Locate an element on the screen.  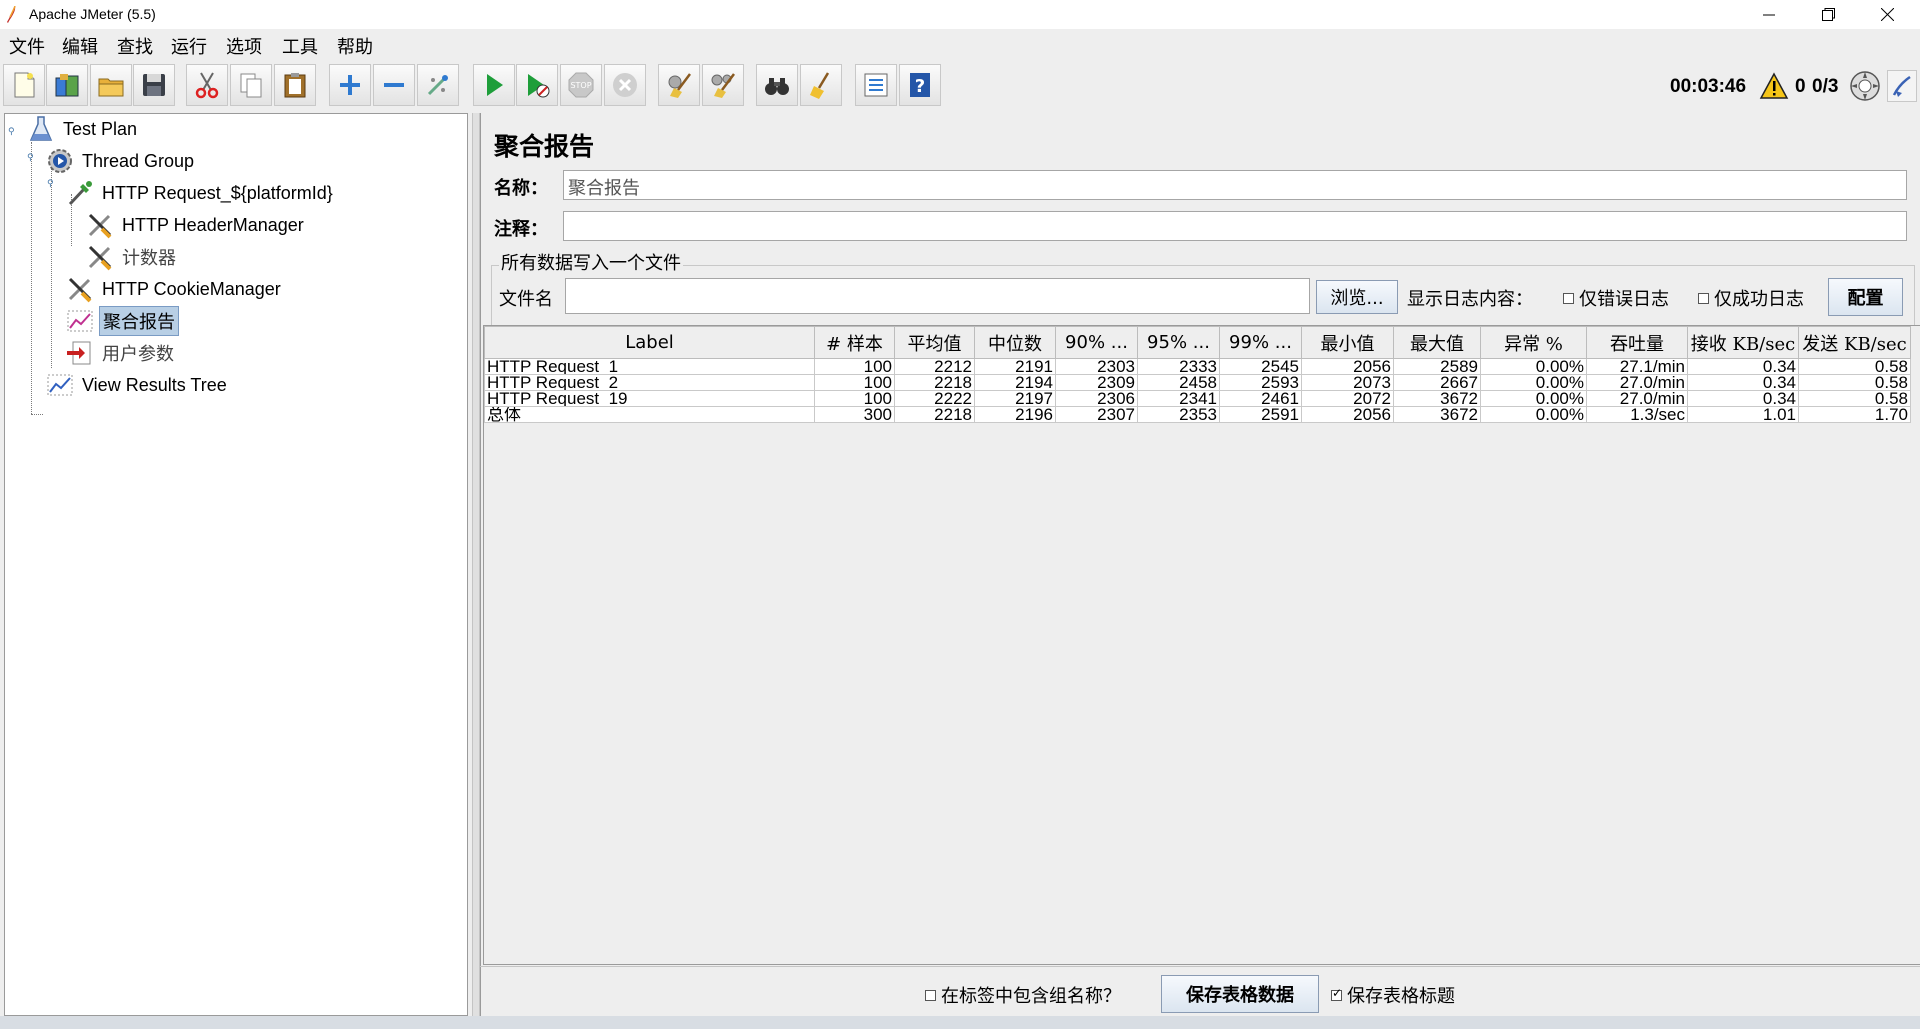
table-cell: 2667 is located at coordinates (1437, 382).